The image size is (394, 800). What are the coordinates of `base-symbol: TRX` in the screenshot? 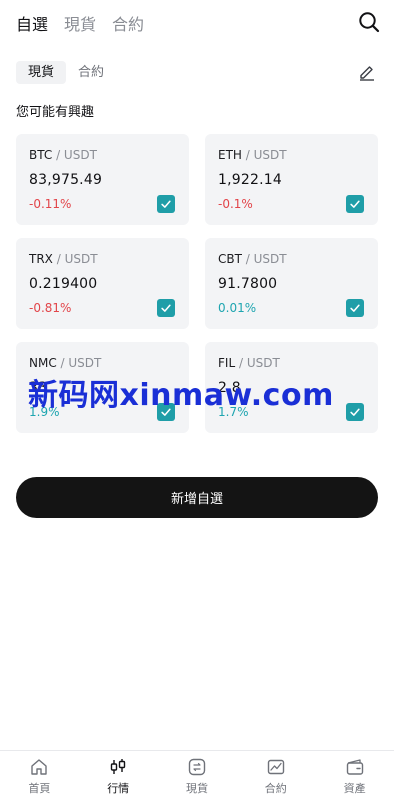 It's located at (41, 259).